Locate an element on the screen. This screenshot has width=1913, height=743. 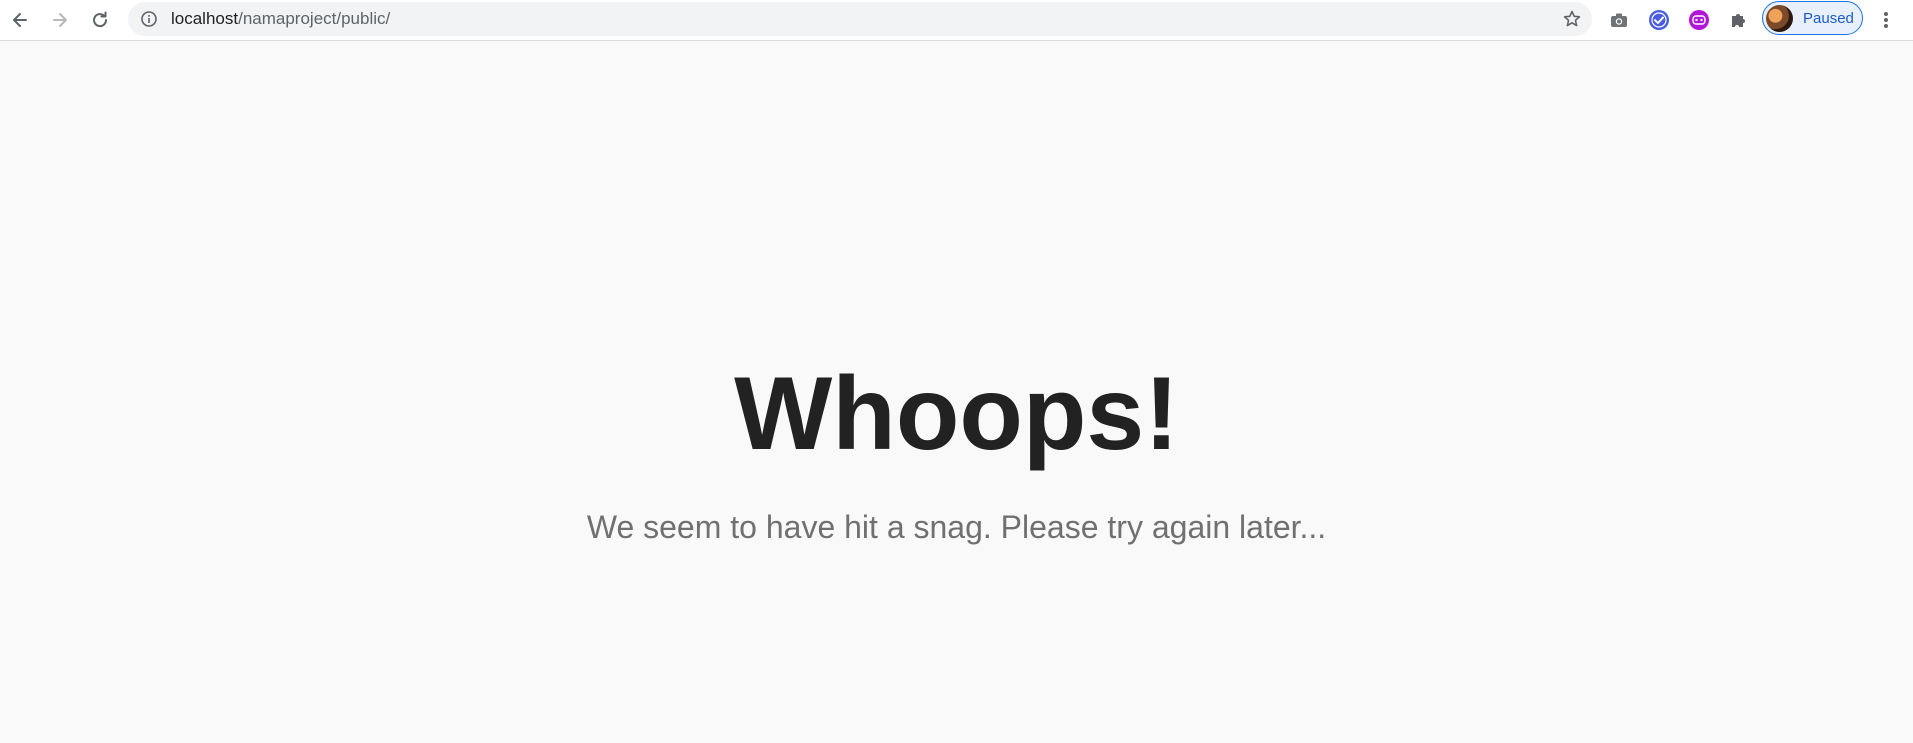
star-icon is located at coordinates (1572, 19).